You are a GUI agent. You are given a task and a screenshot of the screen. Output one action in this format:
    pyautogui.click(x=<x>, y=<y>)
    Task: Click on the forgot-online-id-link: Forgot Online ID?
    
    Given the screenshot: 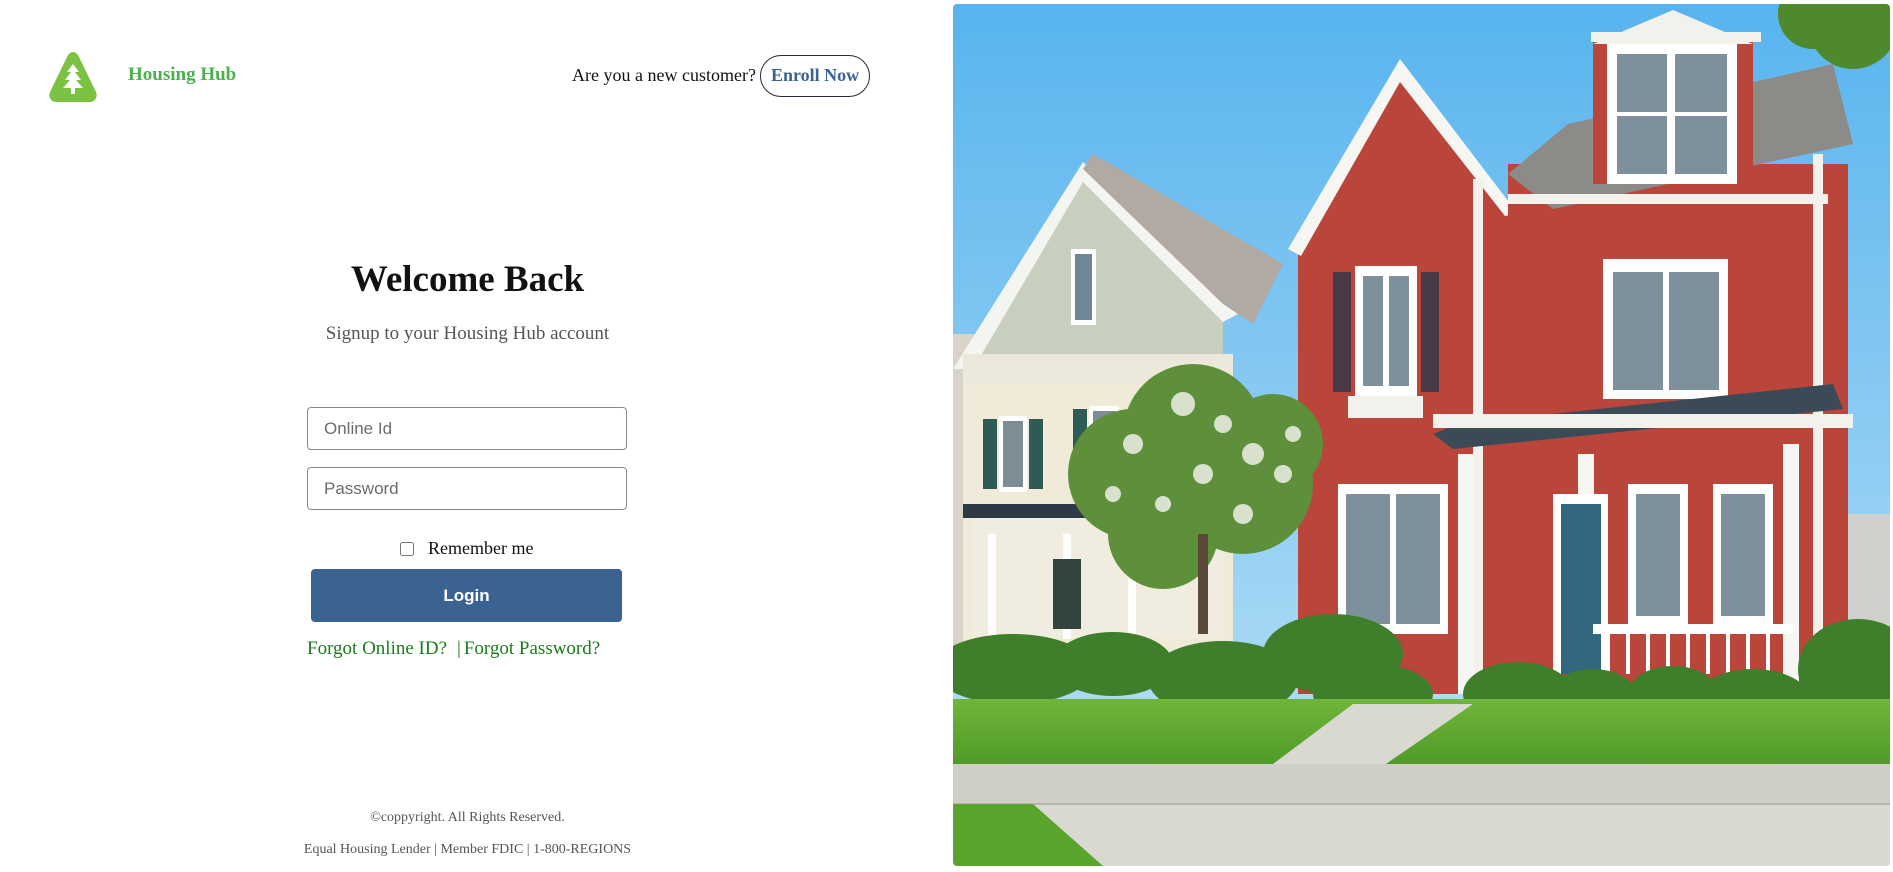 What is the action you would take?
    pyautogui.click(x=377, y=648)
    